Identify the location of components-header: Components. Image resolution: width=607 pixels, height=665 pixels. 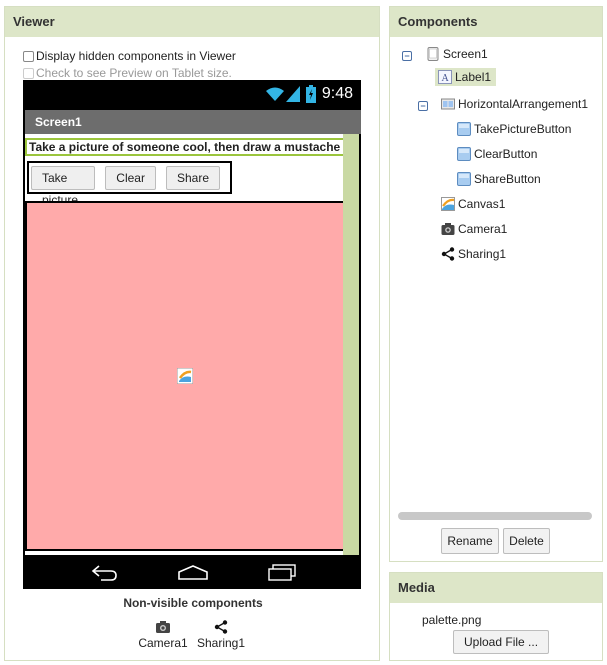
(496, 22).